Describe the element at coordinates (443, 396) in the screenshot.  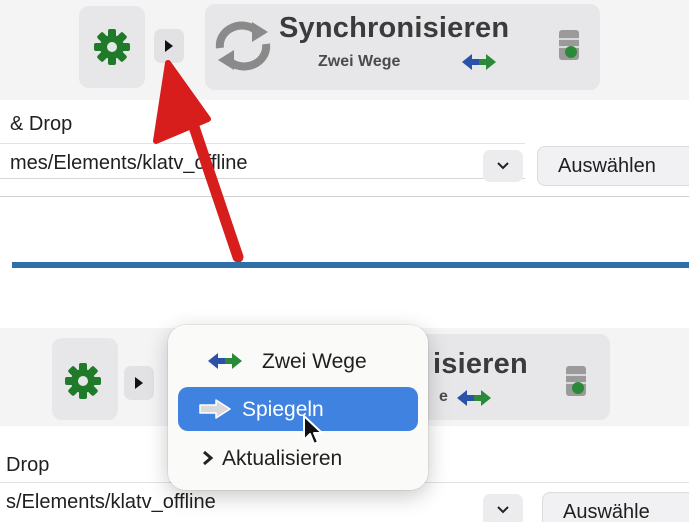
I see `sync-mode-label: e` at that location.